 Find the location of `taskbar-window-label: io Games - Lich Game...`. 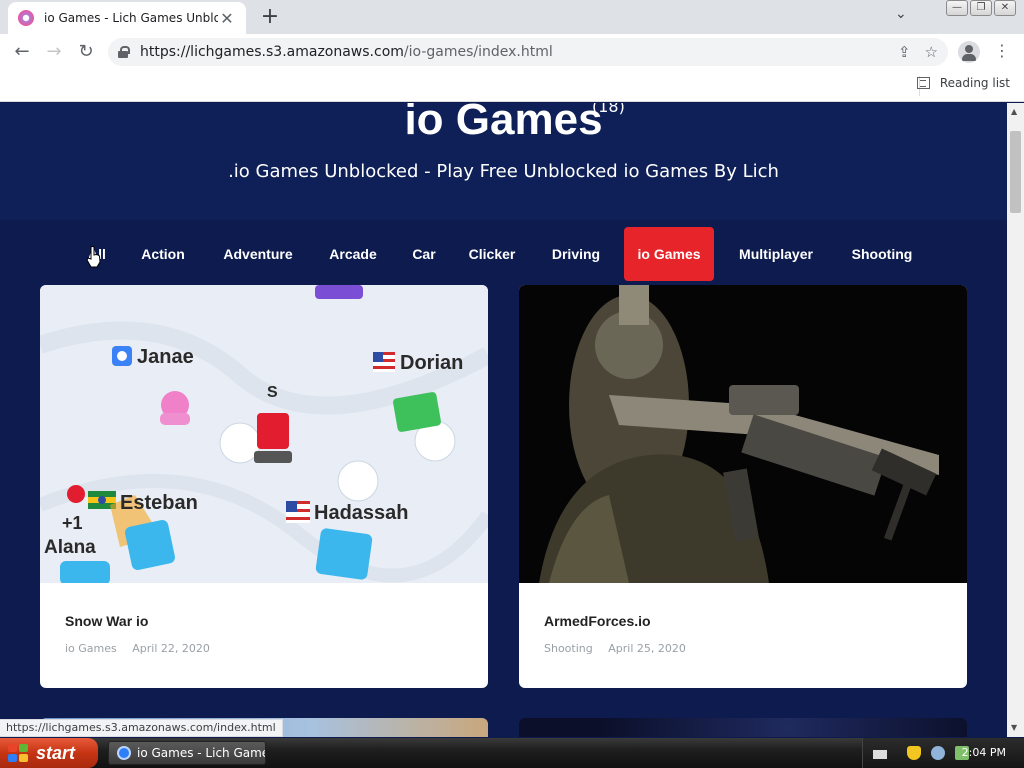

taskbar-window-label: io Games - Lich Game... is located at coordinates (201, 753).